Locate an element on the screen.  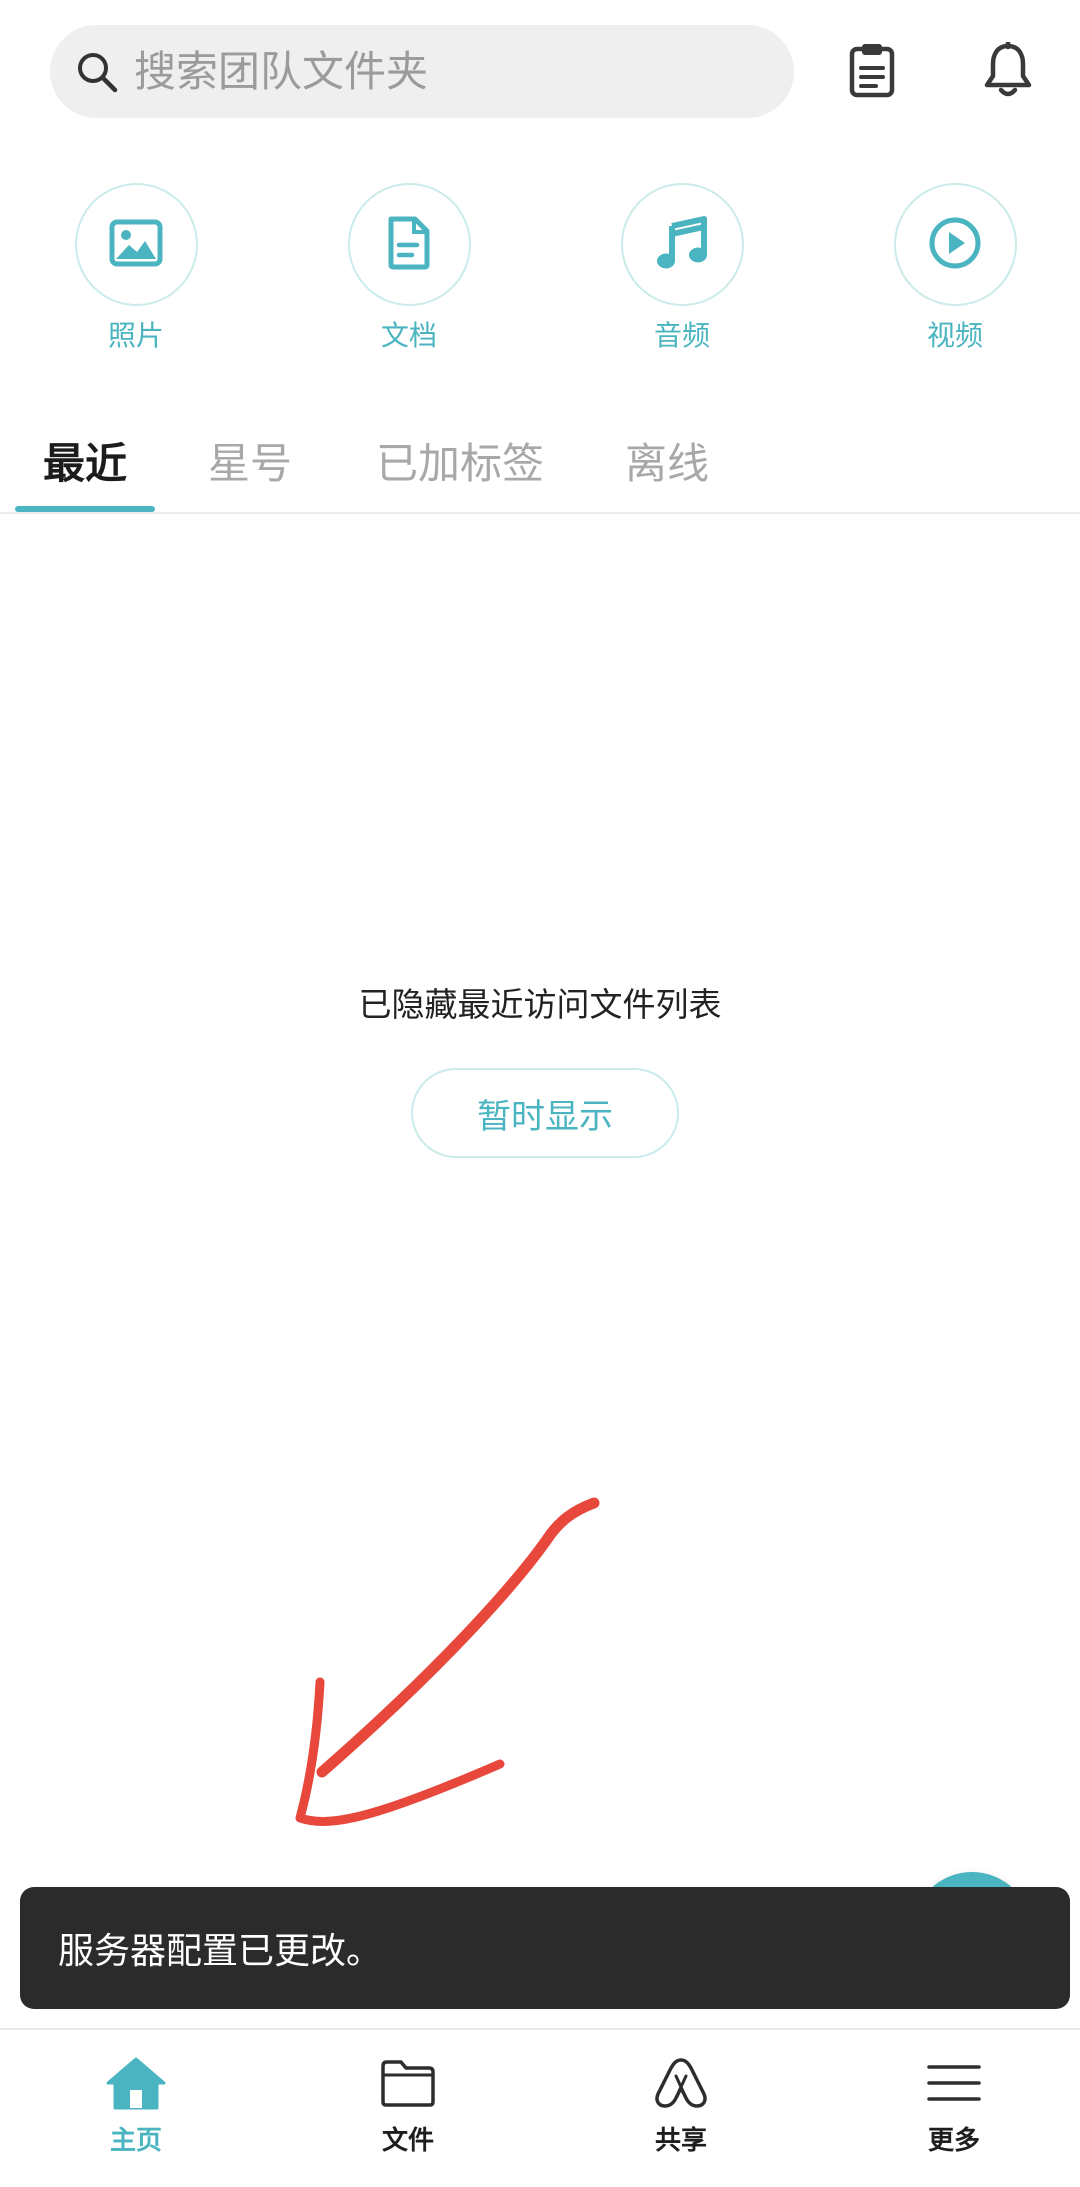
nav-label: 主页 is located at coordinates (135, 2141).